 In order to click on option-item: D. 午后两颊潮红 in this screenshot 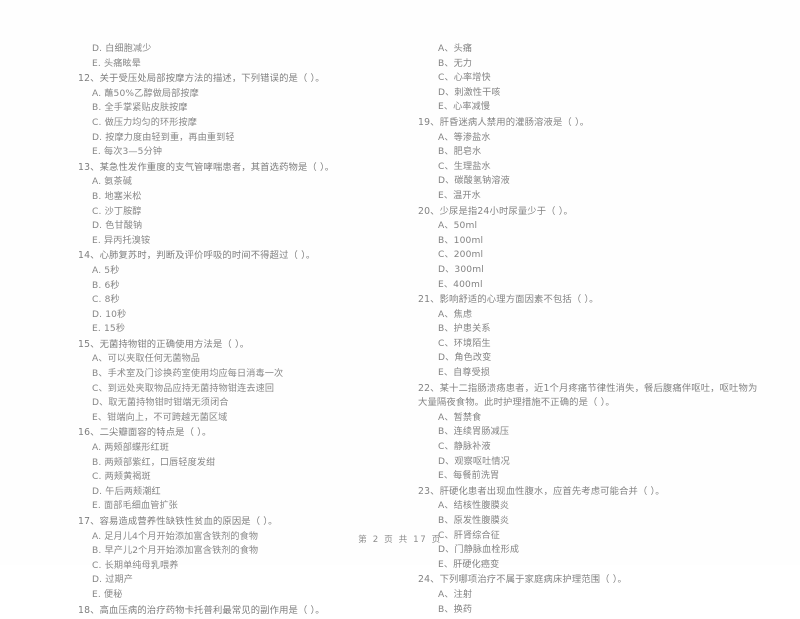, I will do `click(126, 491)`.